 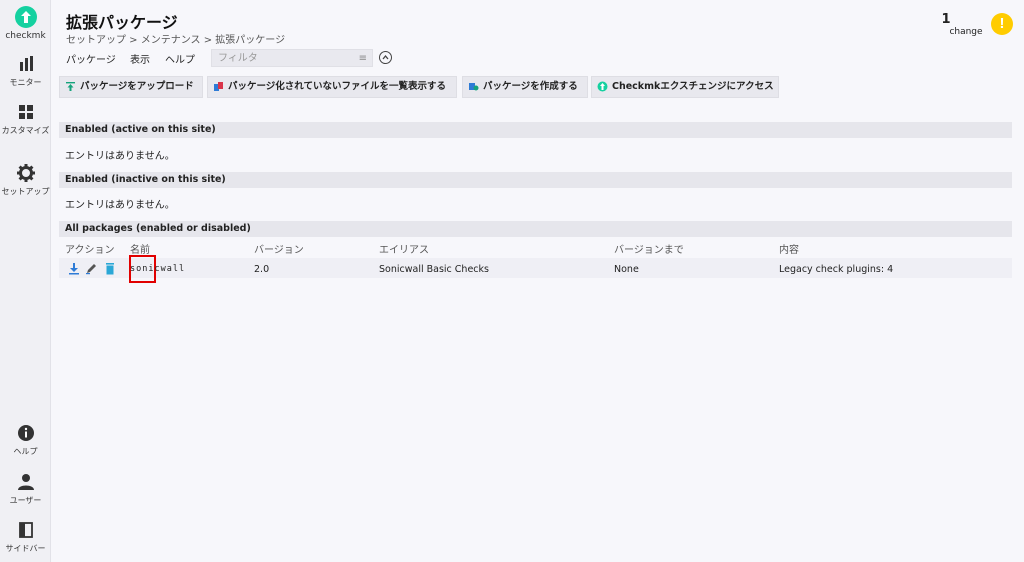 What do you see at coordinates (25, 500) in the screenshot?
I see `sidebar-item-label: ユーザー` at bounding box center [25, 500].